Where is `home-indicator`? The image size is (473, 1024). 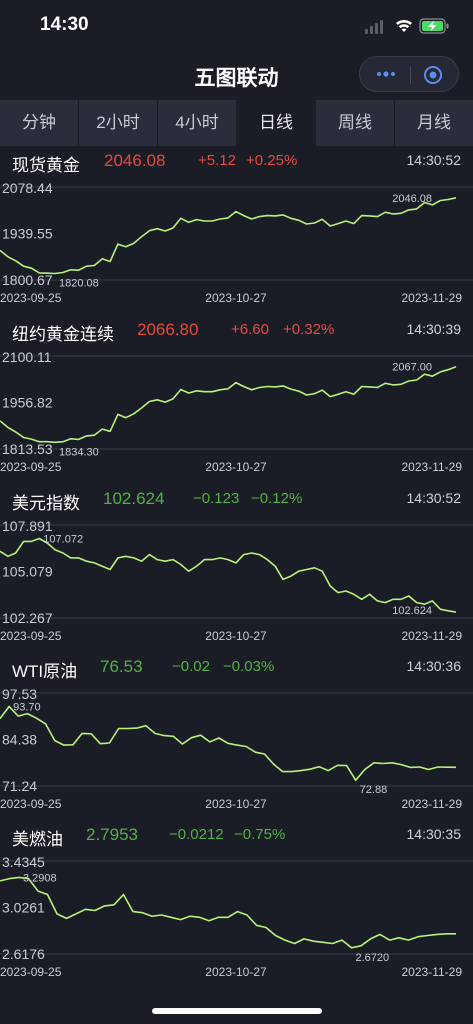
home-indicator is located at coordinates (237, 1011).